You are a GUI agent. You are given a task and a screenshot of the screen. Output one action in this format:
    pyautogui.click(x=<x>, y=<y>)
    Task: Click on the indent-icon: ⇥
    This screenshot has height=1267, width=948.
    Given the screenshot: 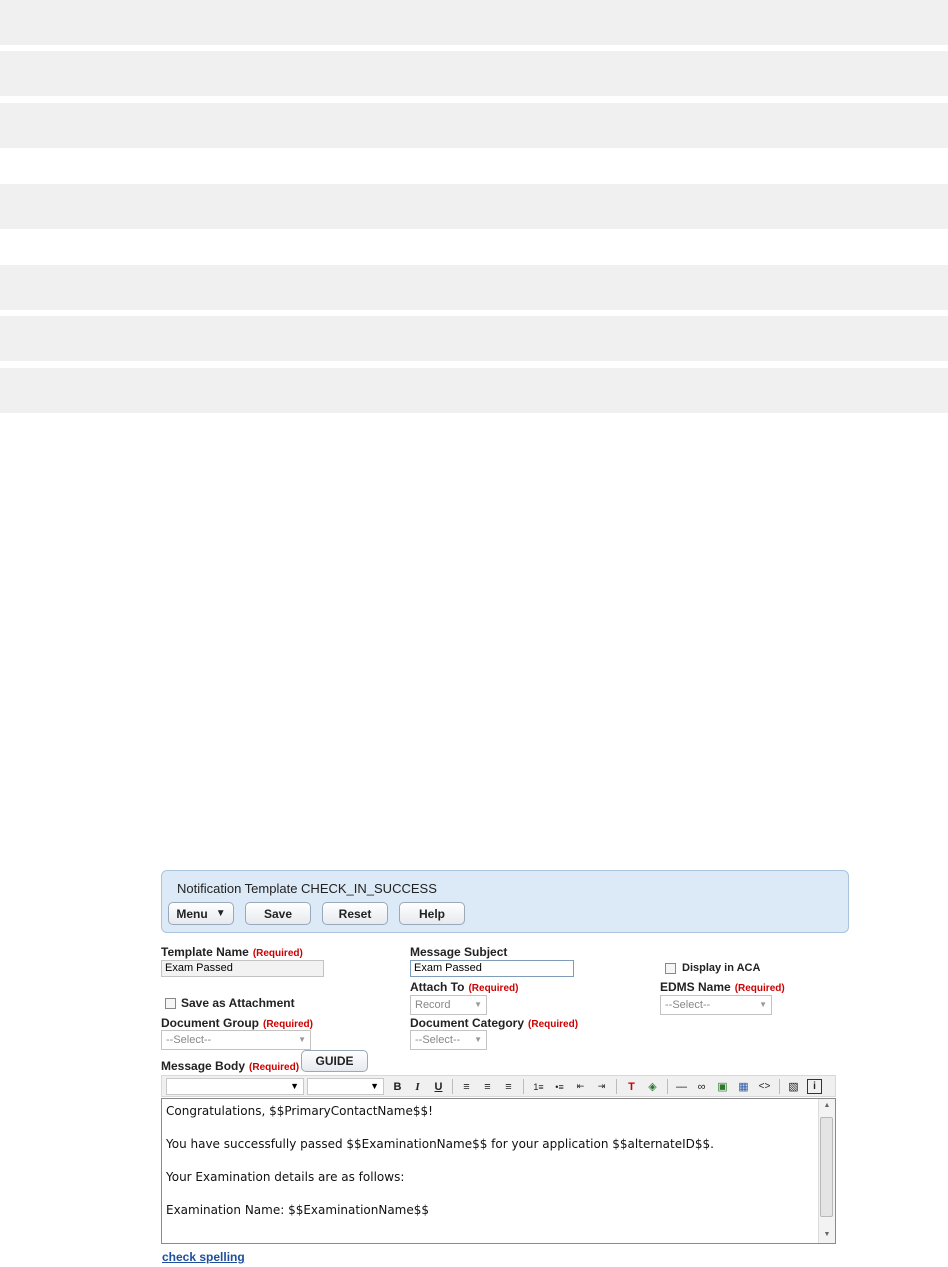 What is the action you would take?
    pyautogui.click(x=601, y=1086)
    